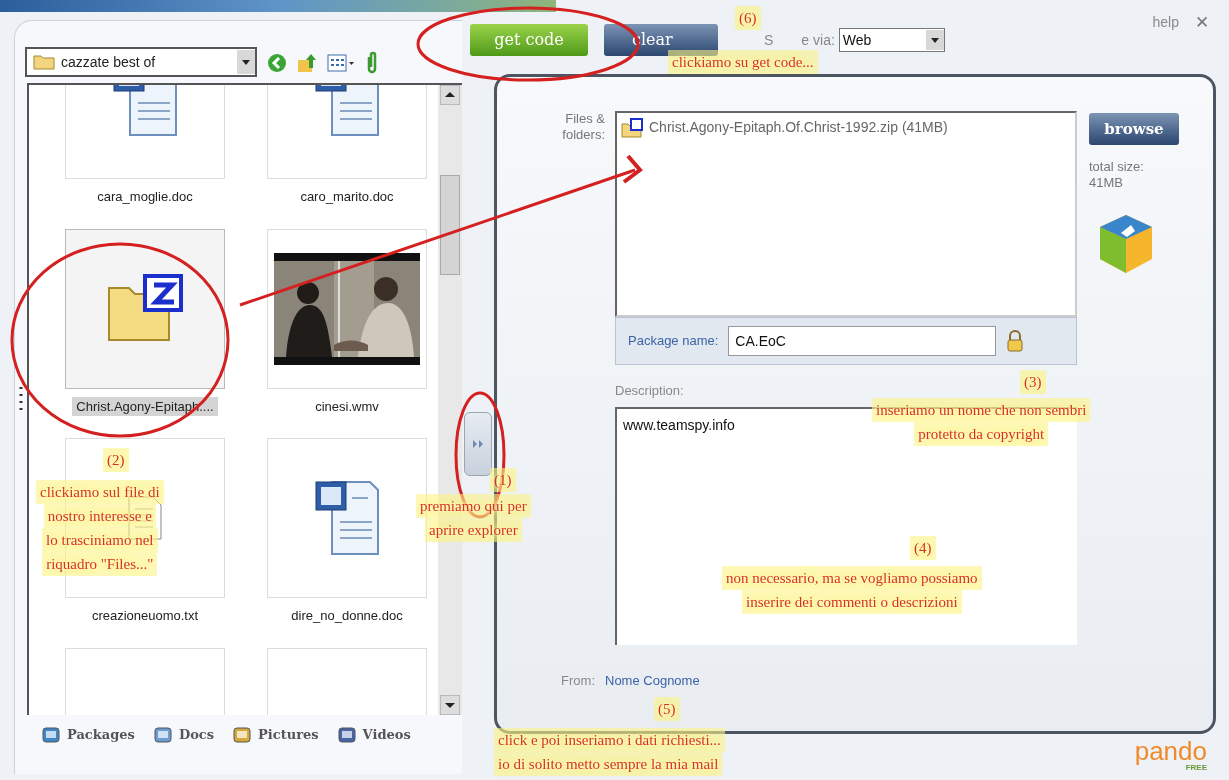  What do you see at coordinates (386, 735) in the screenshot?
I see `category-tab: Videos` at bounding box center [386, 735].